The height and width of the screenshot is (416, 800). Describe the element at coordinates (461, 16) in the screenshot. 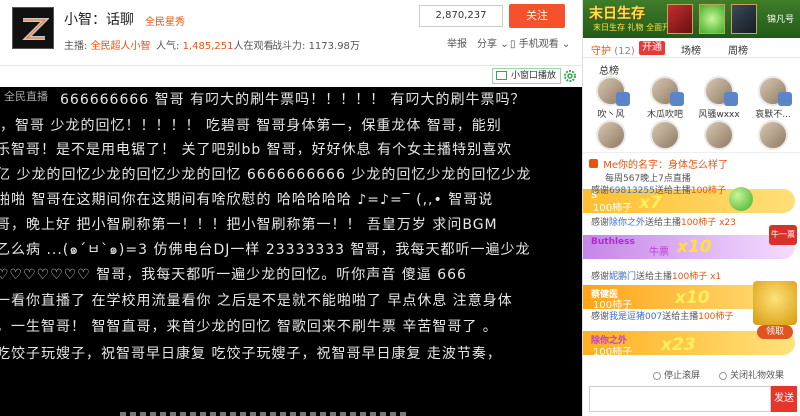

I see `follow-count: 2,870,237` at that location.